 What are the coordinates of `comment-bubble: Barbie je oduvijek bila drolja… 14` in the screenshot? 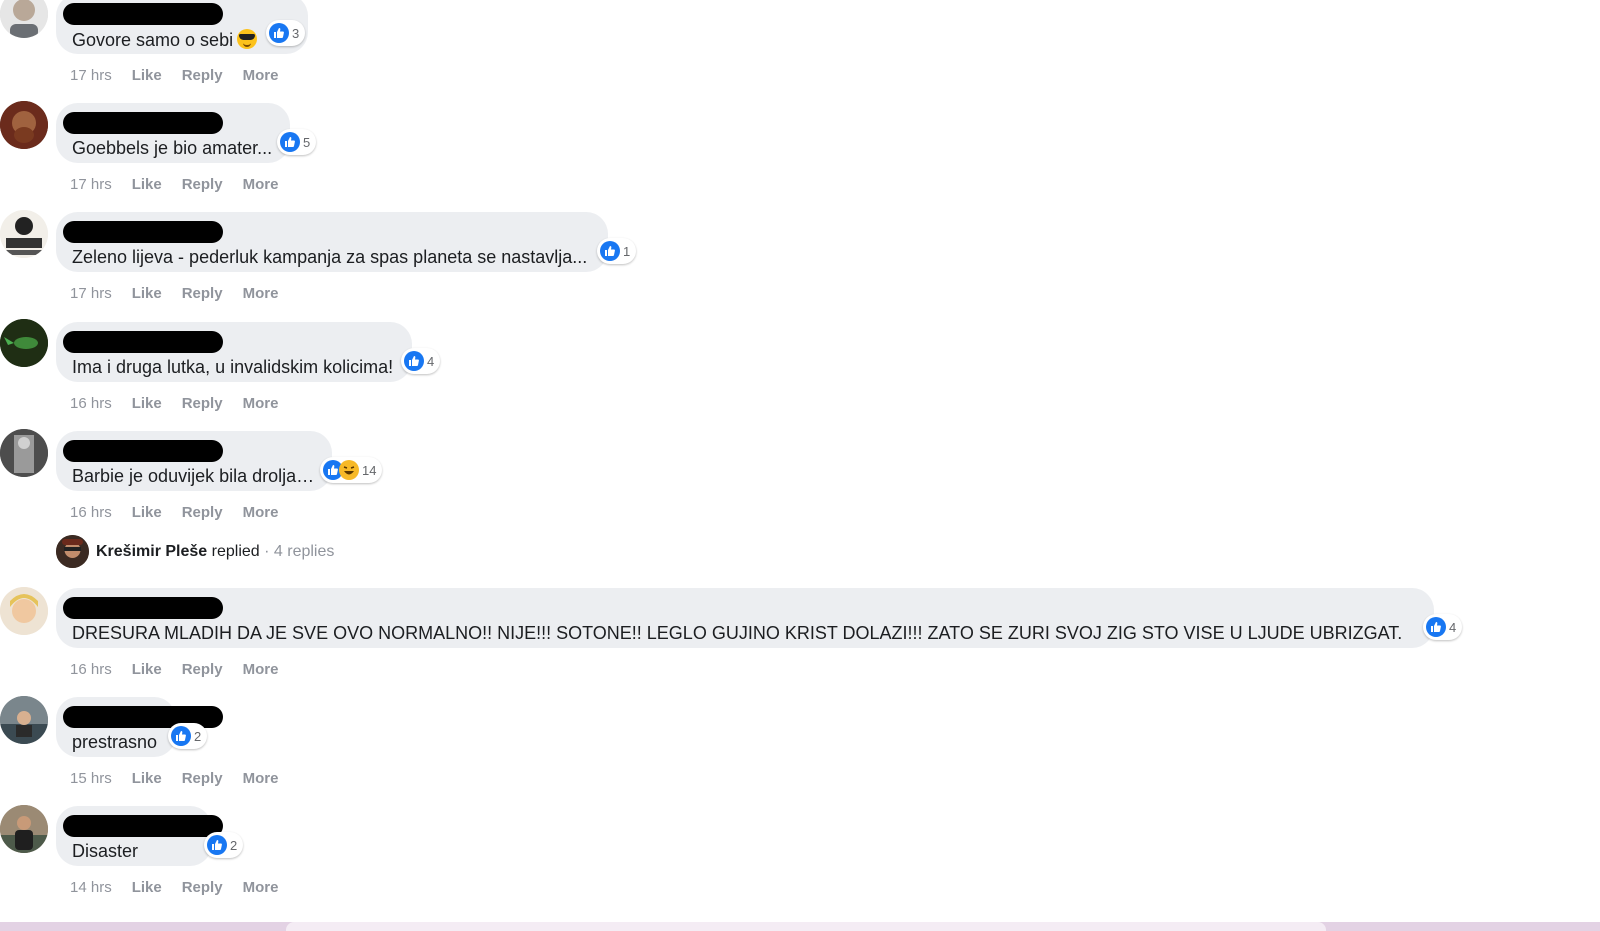 It's located at (219, 461).